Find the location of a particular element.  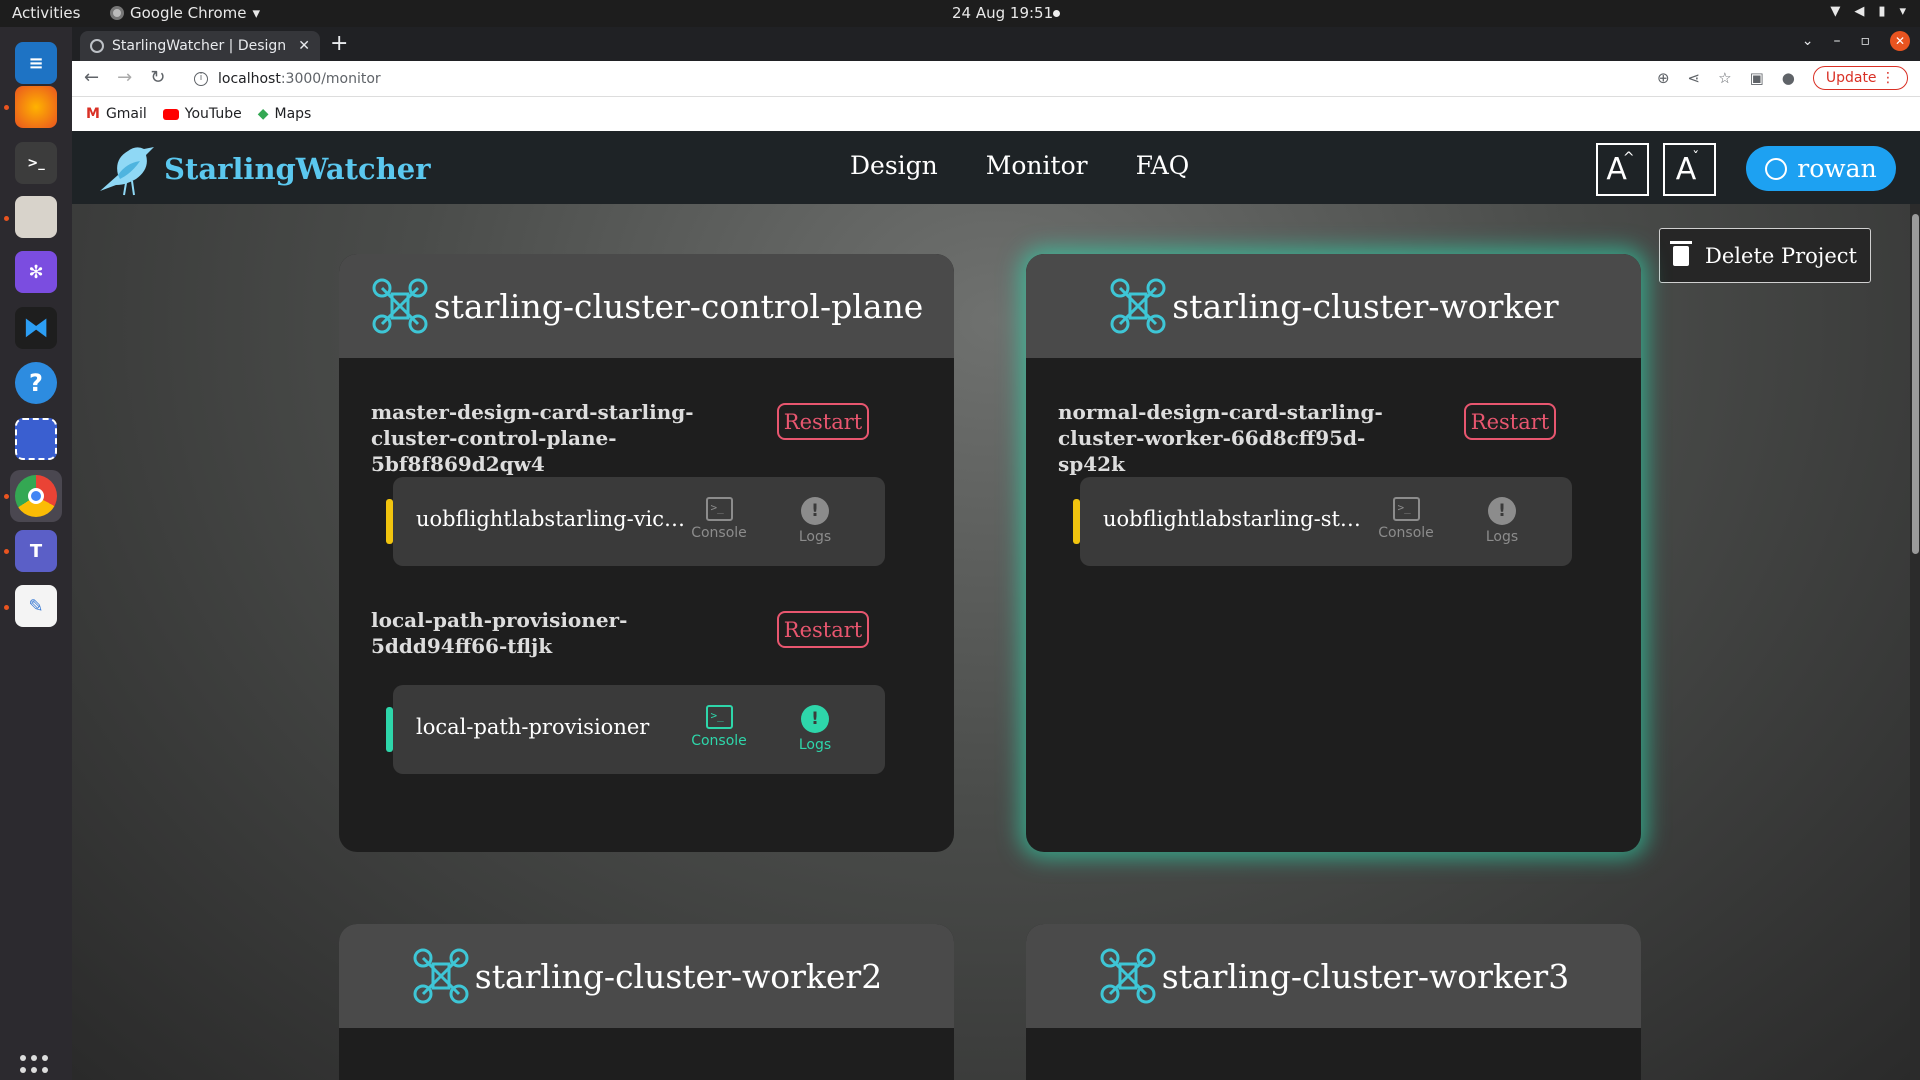

share-icon: ⋖ is located at coordinates (1694, 78).